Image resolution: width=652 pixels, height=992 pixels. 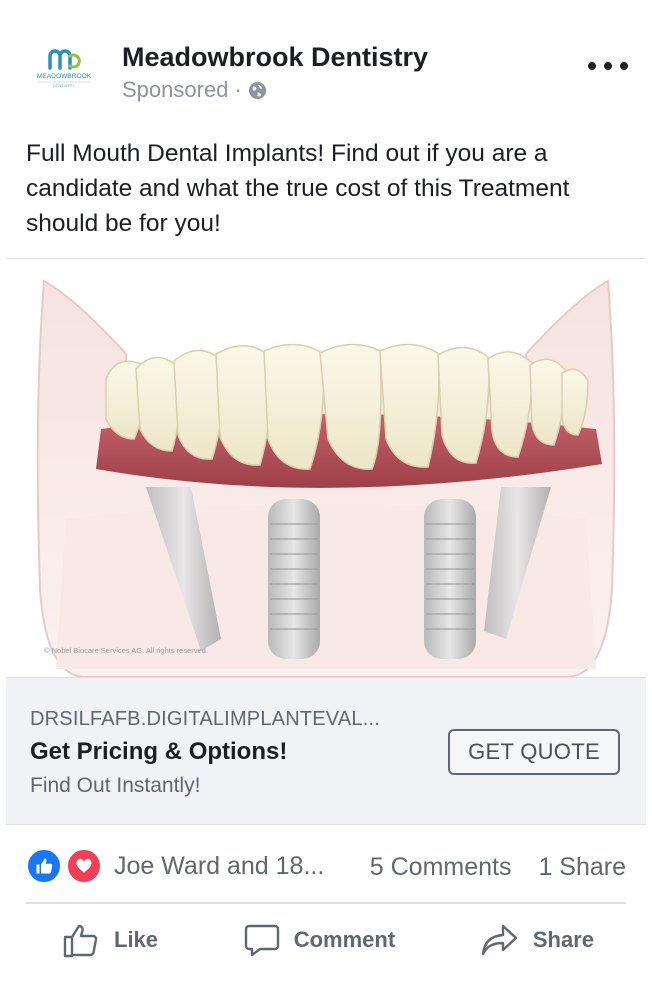 I want to click on link-title: Get Pricing & Options!, so click(x=158, y=752).